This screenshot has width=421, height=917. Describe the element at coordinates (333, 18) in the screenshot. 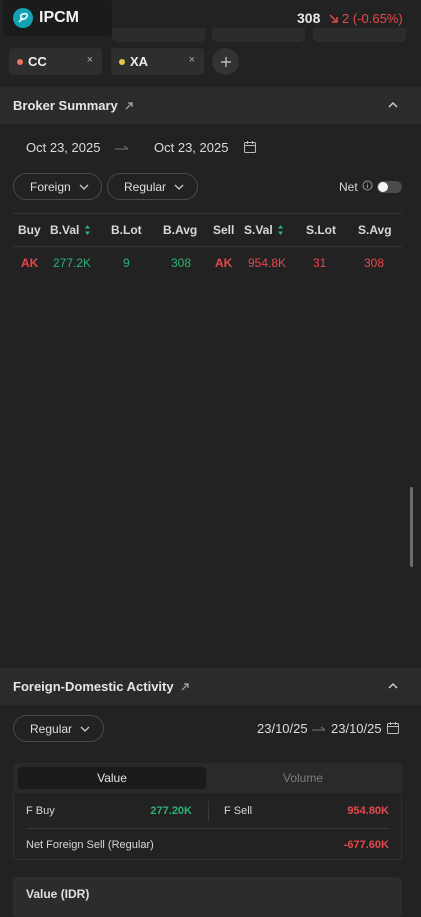

I see `arrow-down-right-icon` at that location.